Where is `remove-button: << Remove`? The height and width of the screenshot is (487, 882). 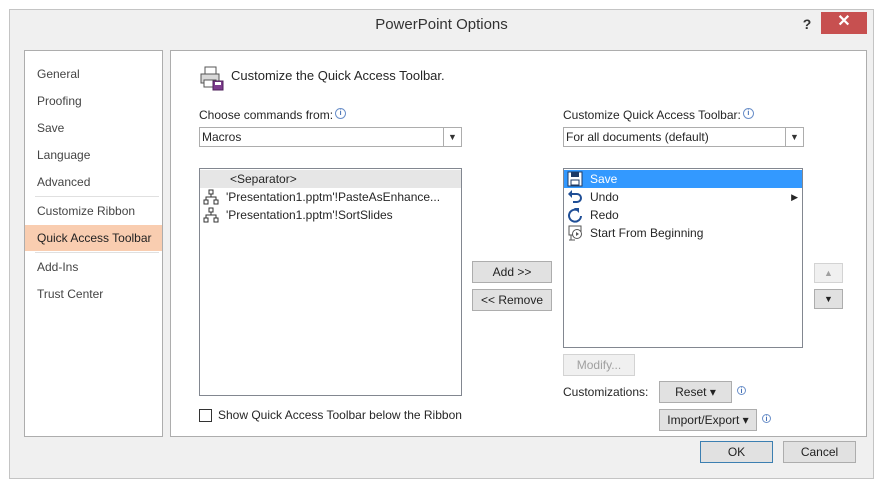 remove-button: << Remove is located at coordinates (512, 300).